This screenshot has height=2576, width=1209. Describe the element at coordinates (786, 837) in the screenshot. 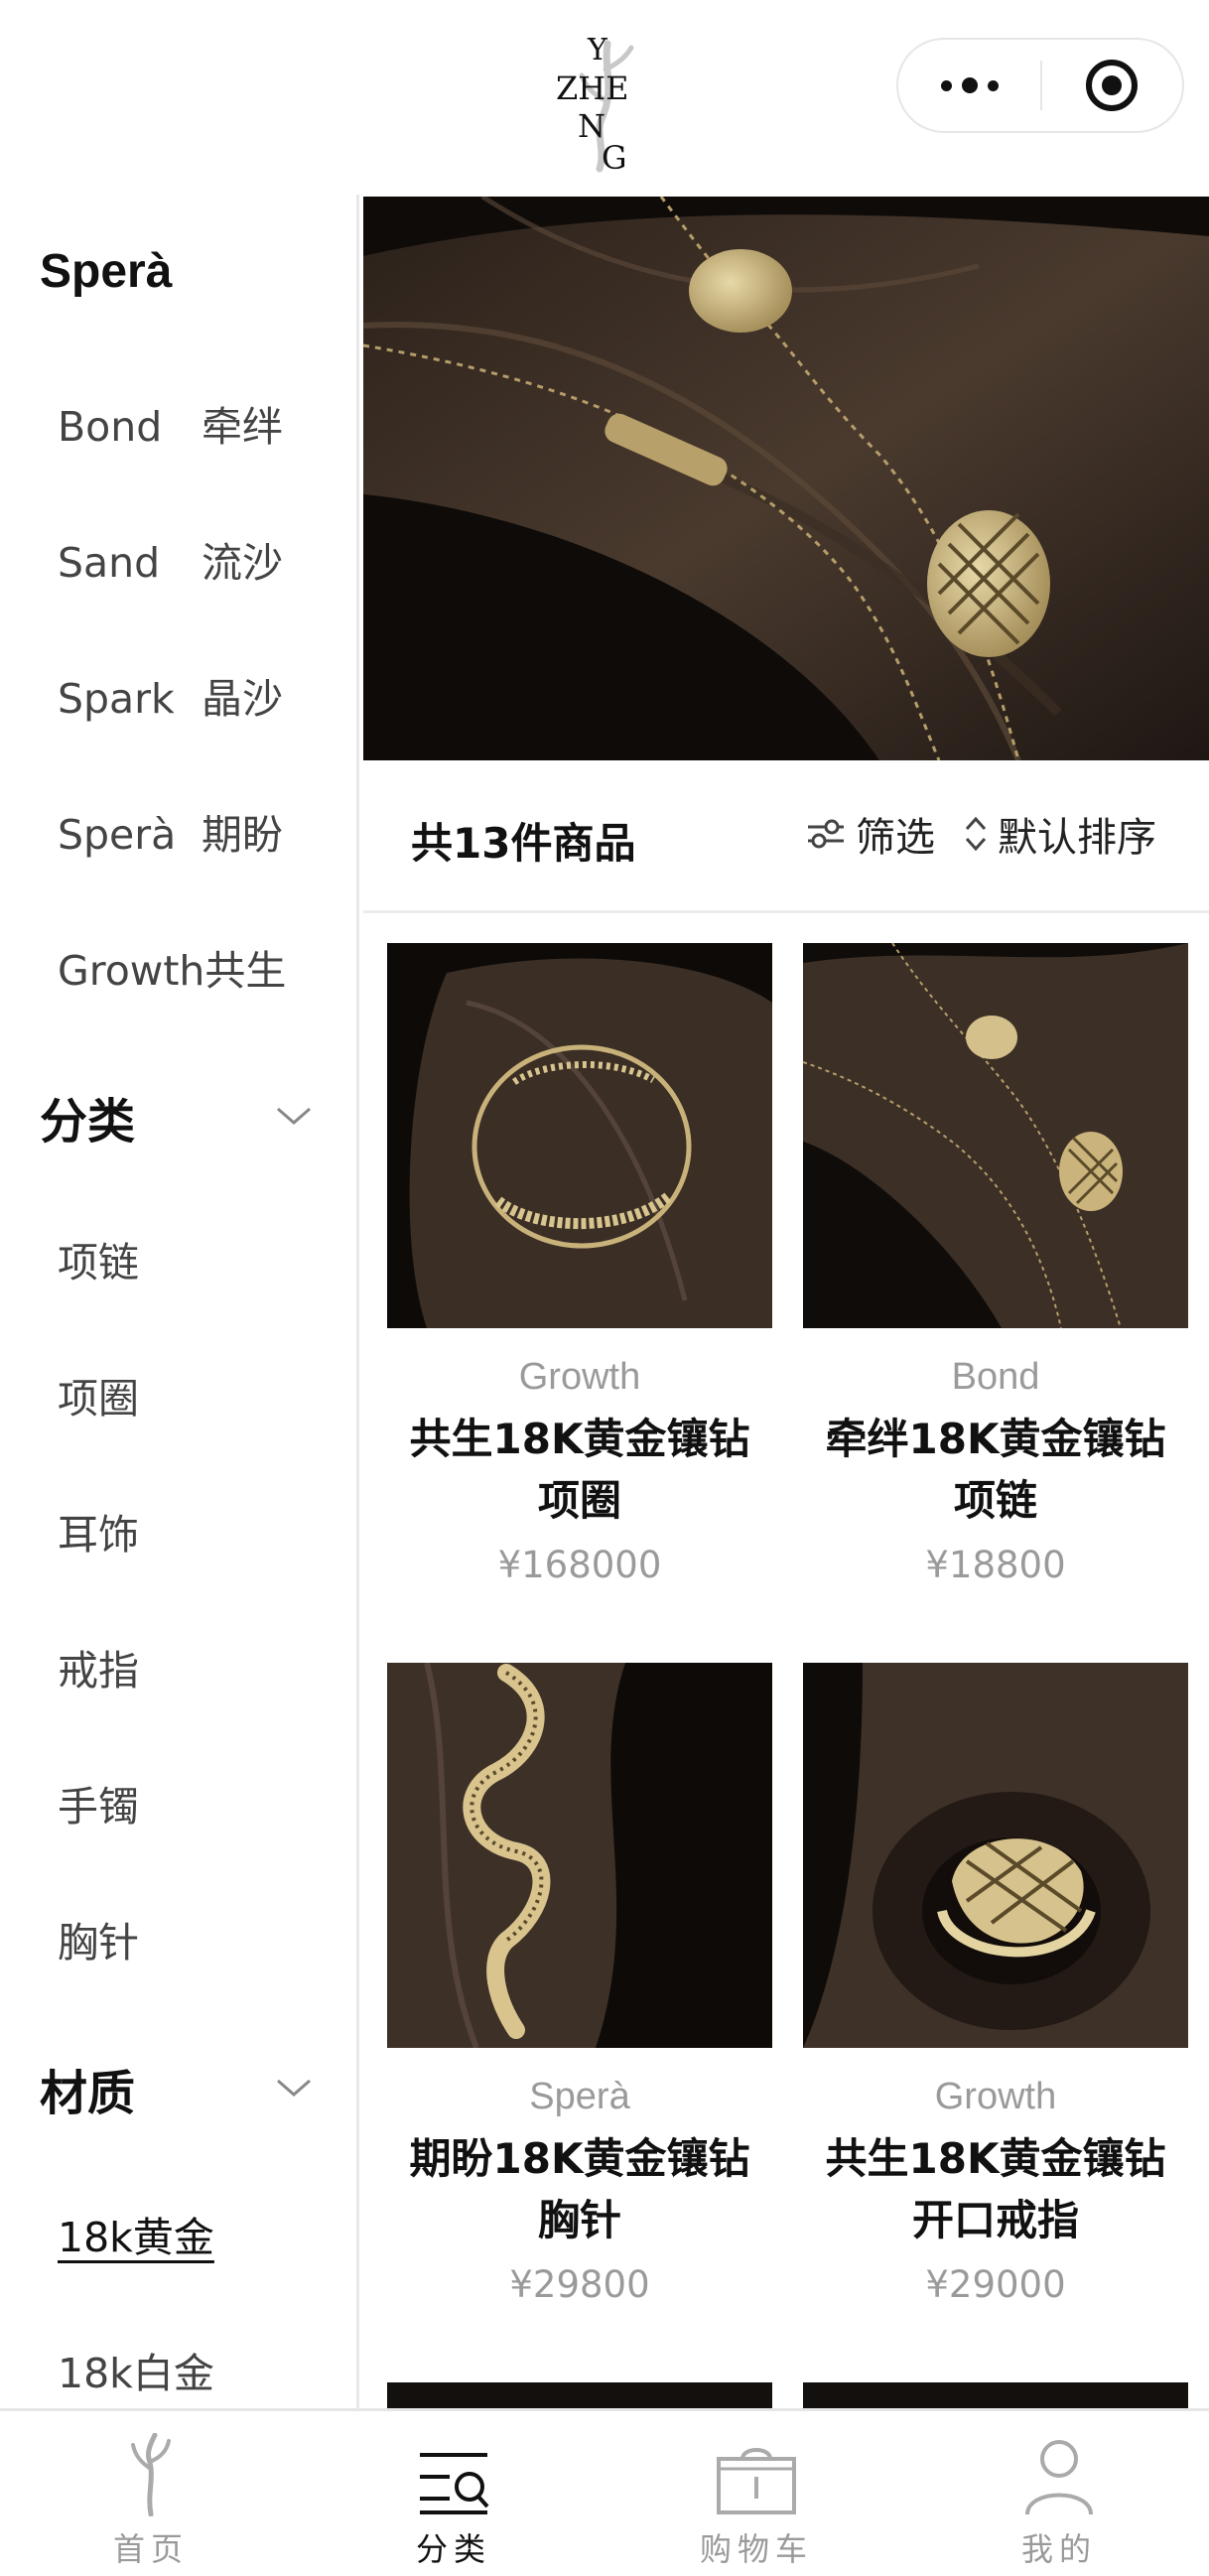

I see `listing-toolbar: 共13件商品 筛选 默认排序` at that location.